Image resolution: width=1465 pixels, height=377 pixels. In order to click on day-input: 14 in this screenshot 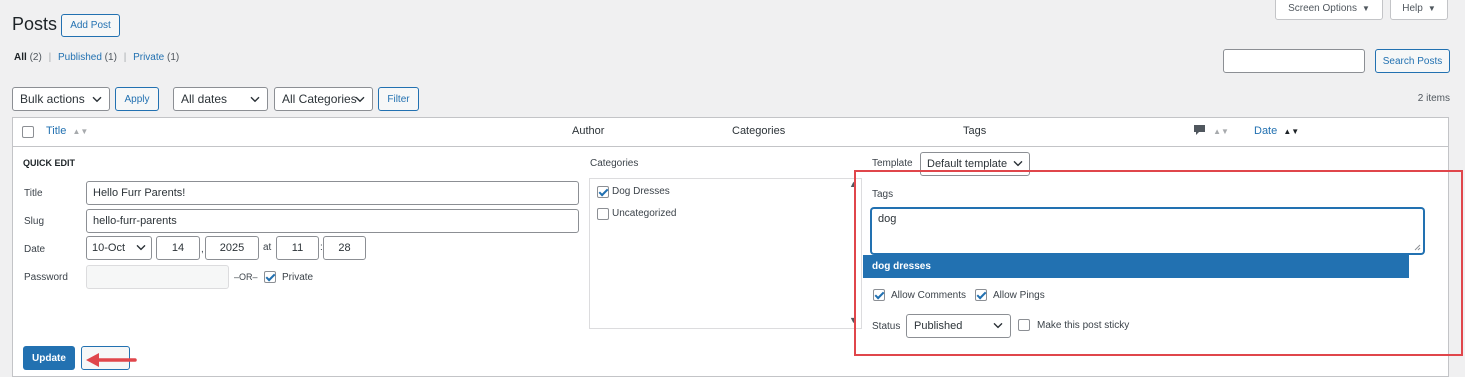, I will do `click(178, 248)`.